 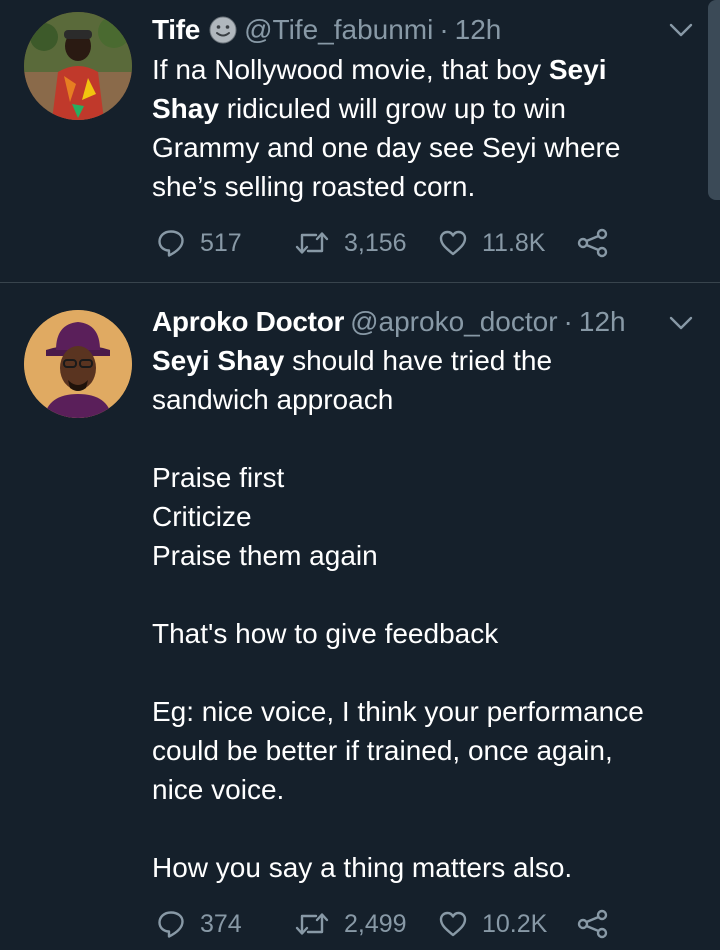 What do you see at coordinates (223, 30) in the screenshot?
I see `smiley-emoji-icon` at bounding box center [223, 30].